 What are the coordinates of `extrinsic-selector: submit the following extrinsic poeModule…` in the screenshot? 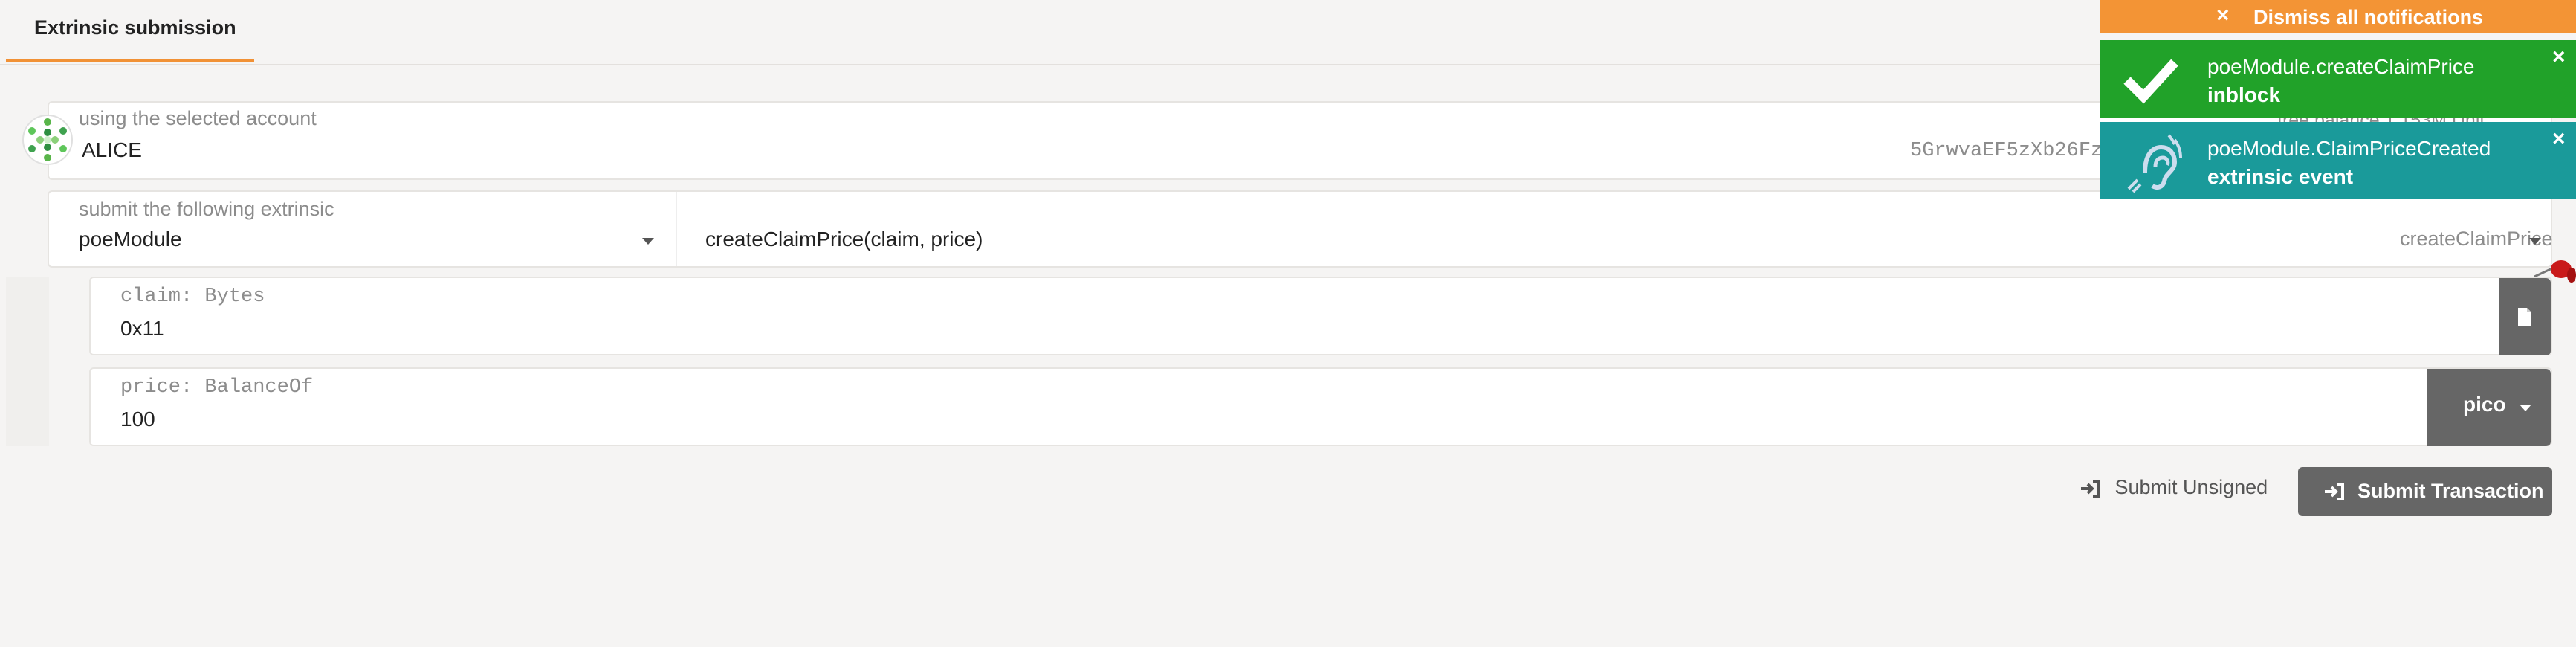 It's located at (1300, 229).